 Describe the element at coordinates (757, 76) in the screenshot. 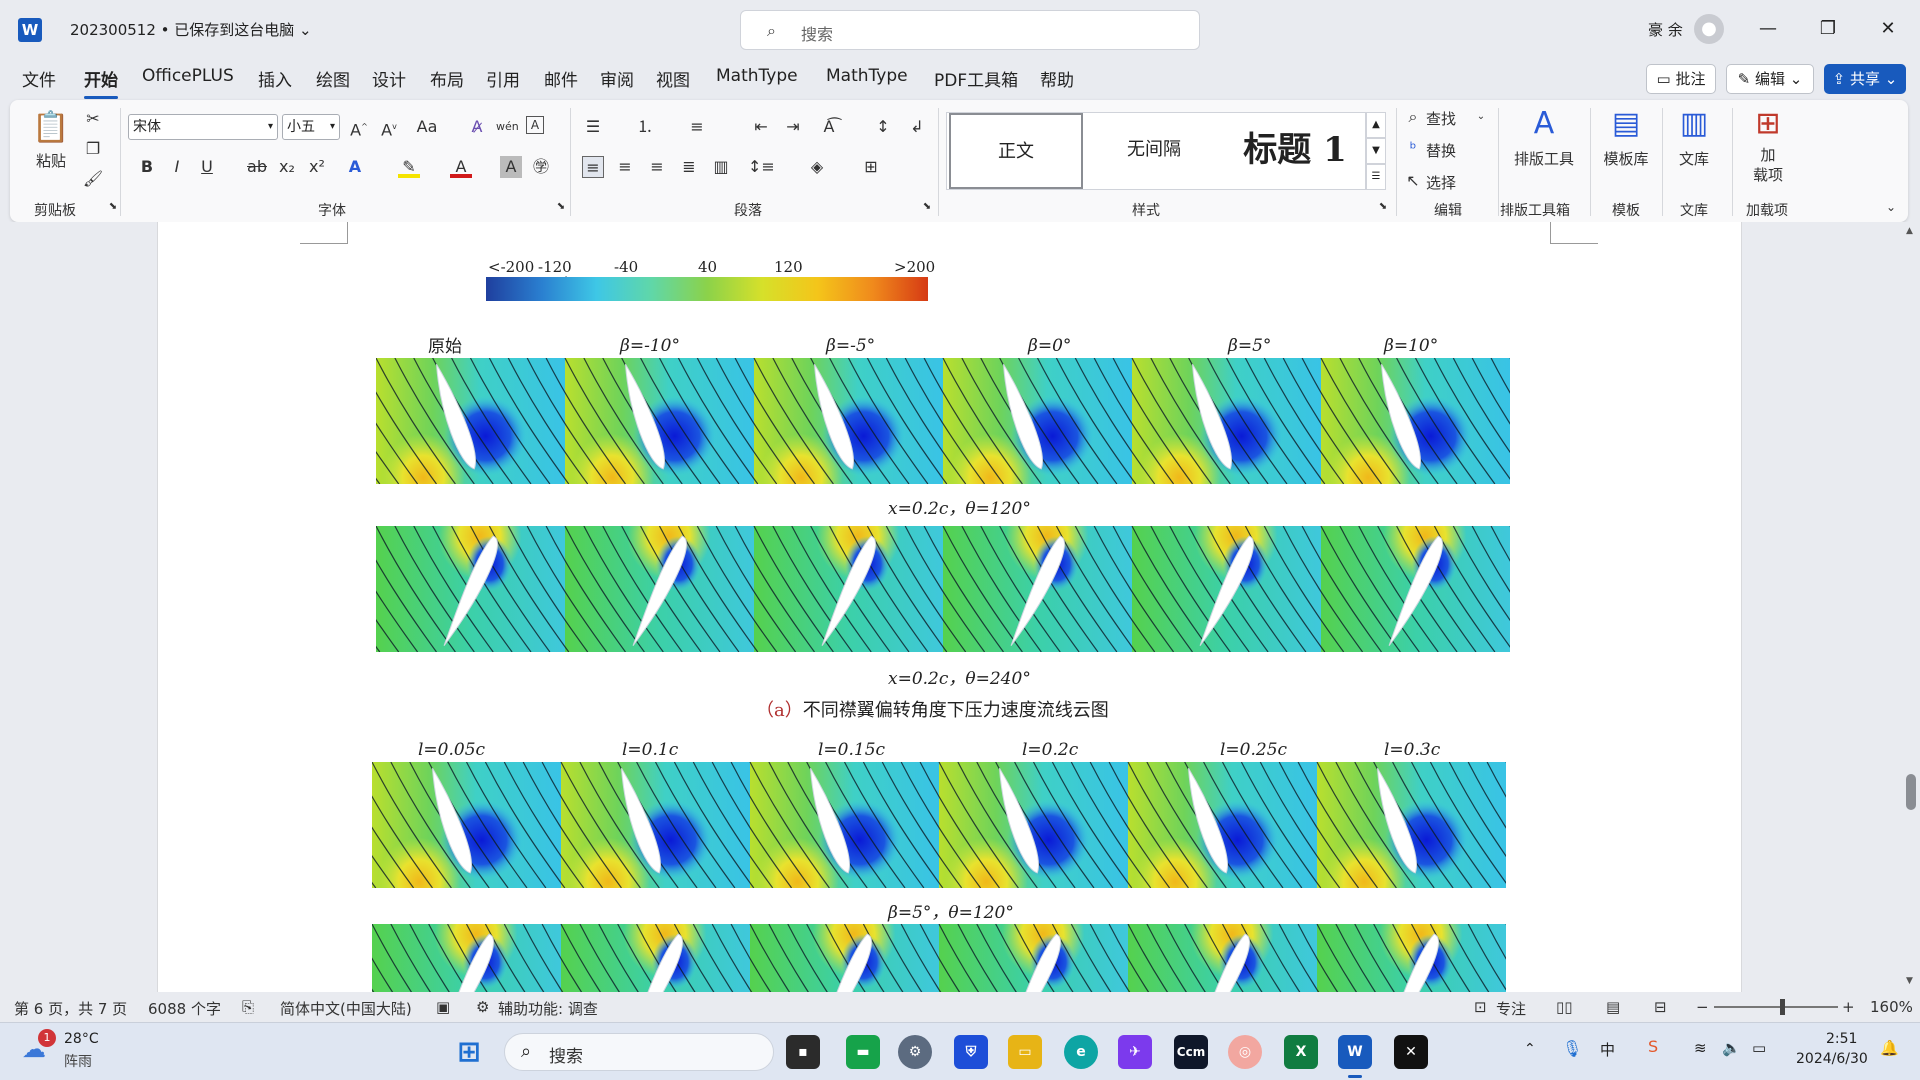

I see `tab-mathtype-1: MathType` at that location.